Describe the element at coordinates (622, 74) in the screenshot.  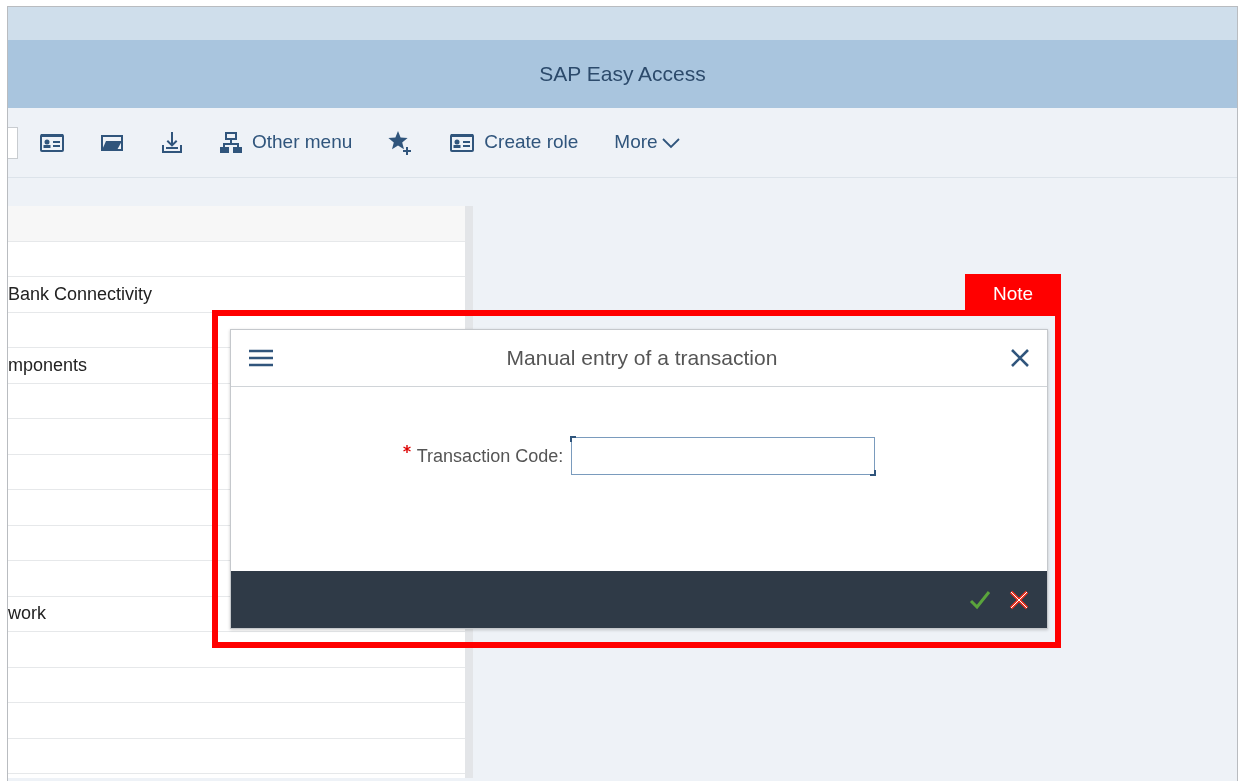
I see `window-title: SAP Easy Access` at that location.